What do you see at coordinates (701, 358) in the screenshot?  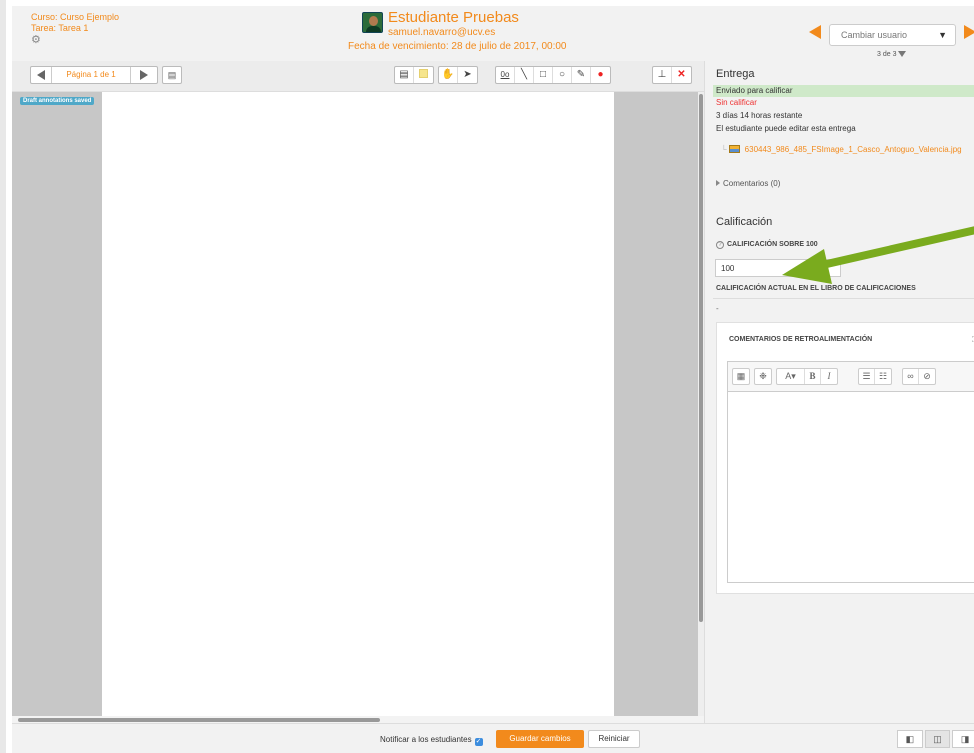 I see `vertical-scroll-thumb` at bounding box center [701, 358].